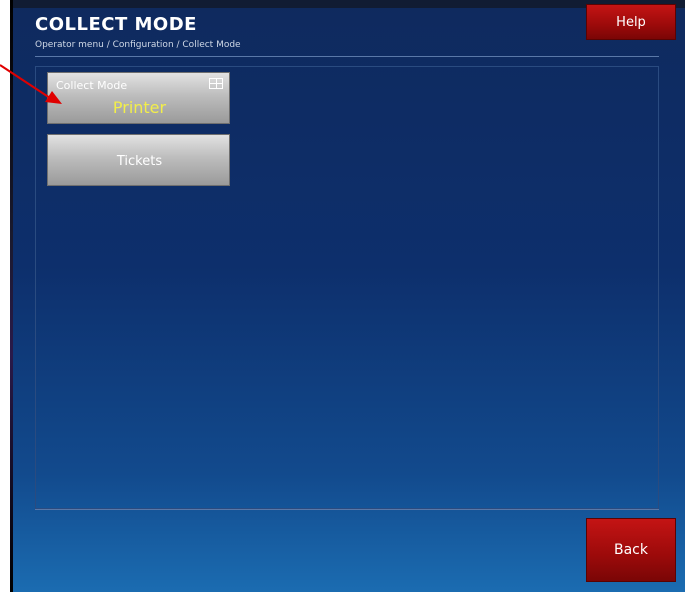 This screenshot has height=592, width=688. I want to click on collect-mode-value: Printer, so click(139, 107).